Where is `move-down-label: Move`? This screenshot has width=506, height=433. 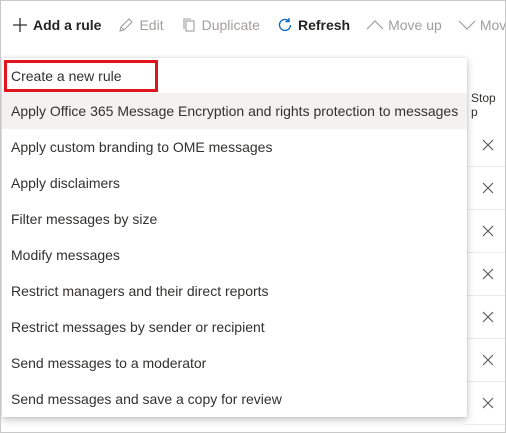
move-down-label: Move is located at coordinates (492, 25).